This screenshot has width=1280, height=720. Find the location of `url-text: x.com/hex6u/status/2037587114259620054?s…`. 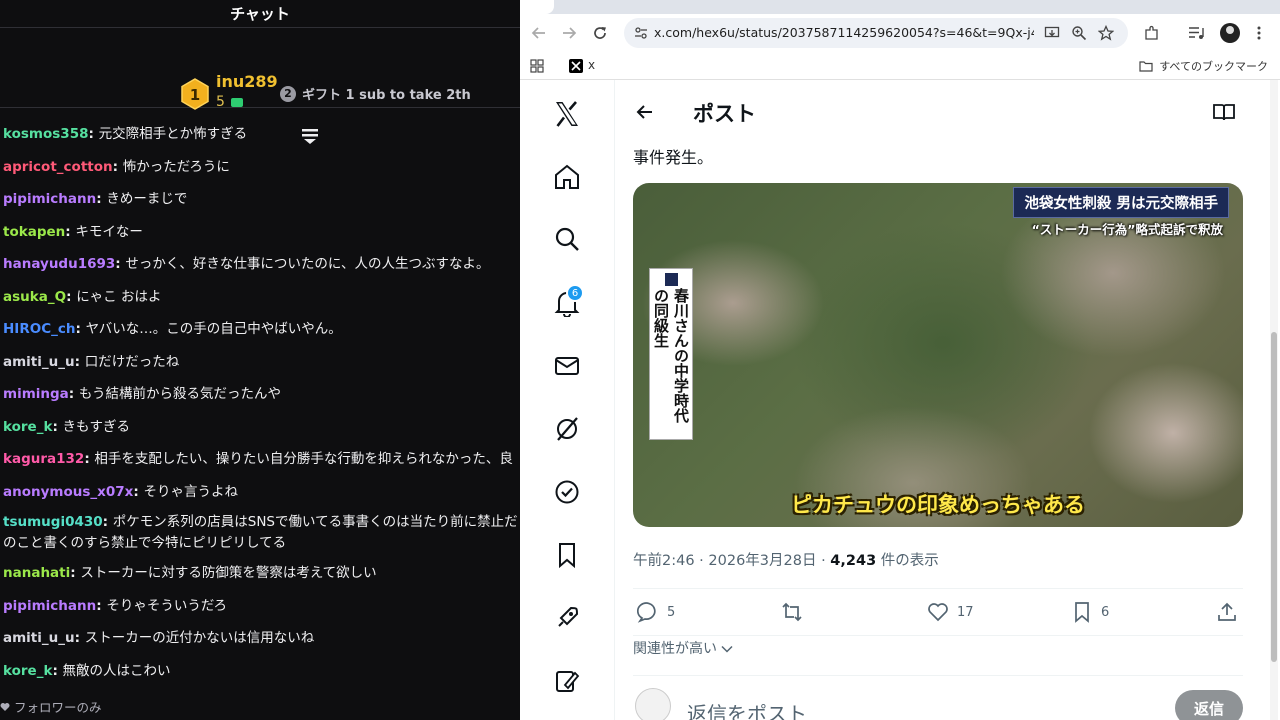

url-text: x.com/hex6u/status/2037587114259620054?s… is located at coordinates (844, 32).